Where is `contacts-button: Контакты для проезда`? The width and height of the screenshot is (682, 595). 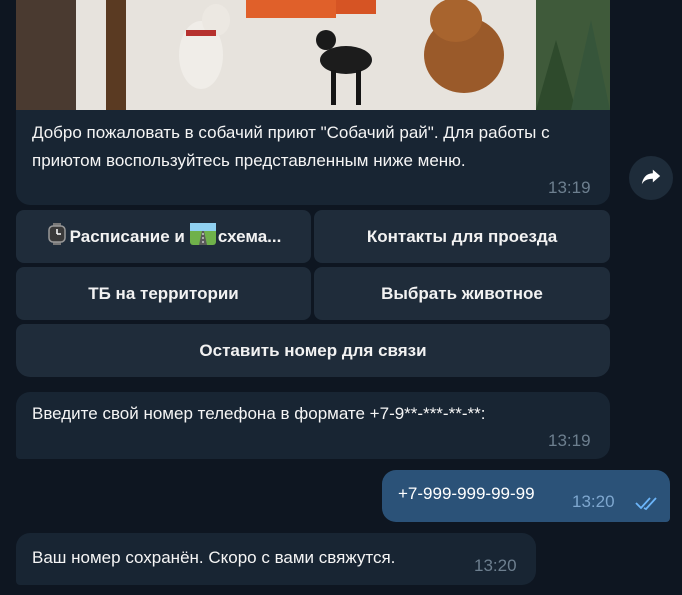 contacts-button: Контакты для проезда is located at coordinates (462, 236).